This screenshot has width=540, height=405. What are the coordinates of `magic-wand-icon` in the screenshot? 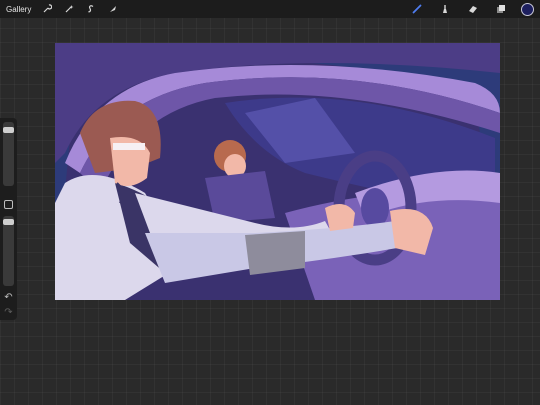 It's located at (69, 9).